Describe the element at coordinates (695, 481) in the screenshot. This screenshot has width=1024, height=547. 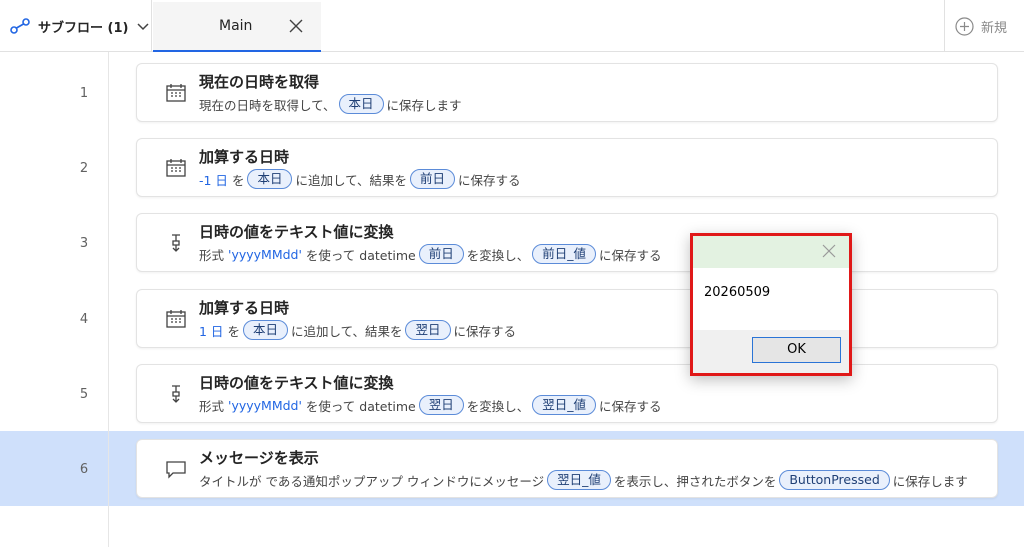
I see `desc-text: を表示し、押されたボタンを` at that location.